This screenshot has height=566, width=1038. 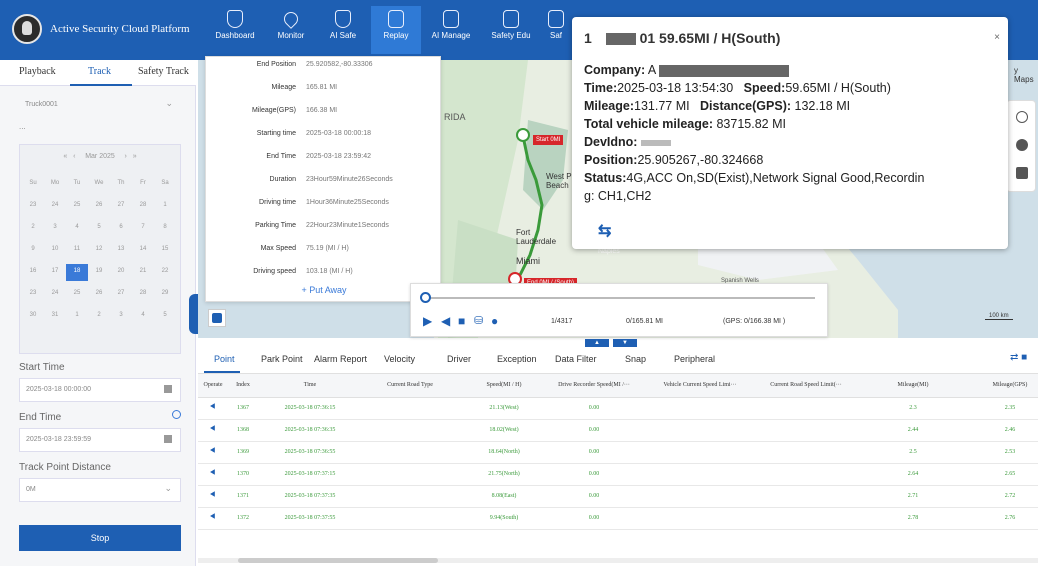 I want to click on tab-alarm-report: Alarm Report, so click(x=340, y=359).